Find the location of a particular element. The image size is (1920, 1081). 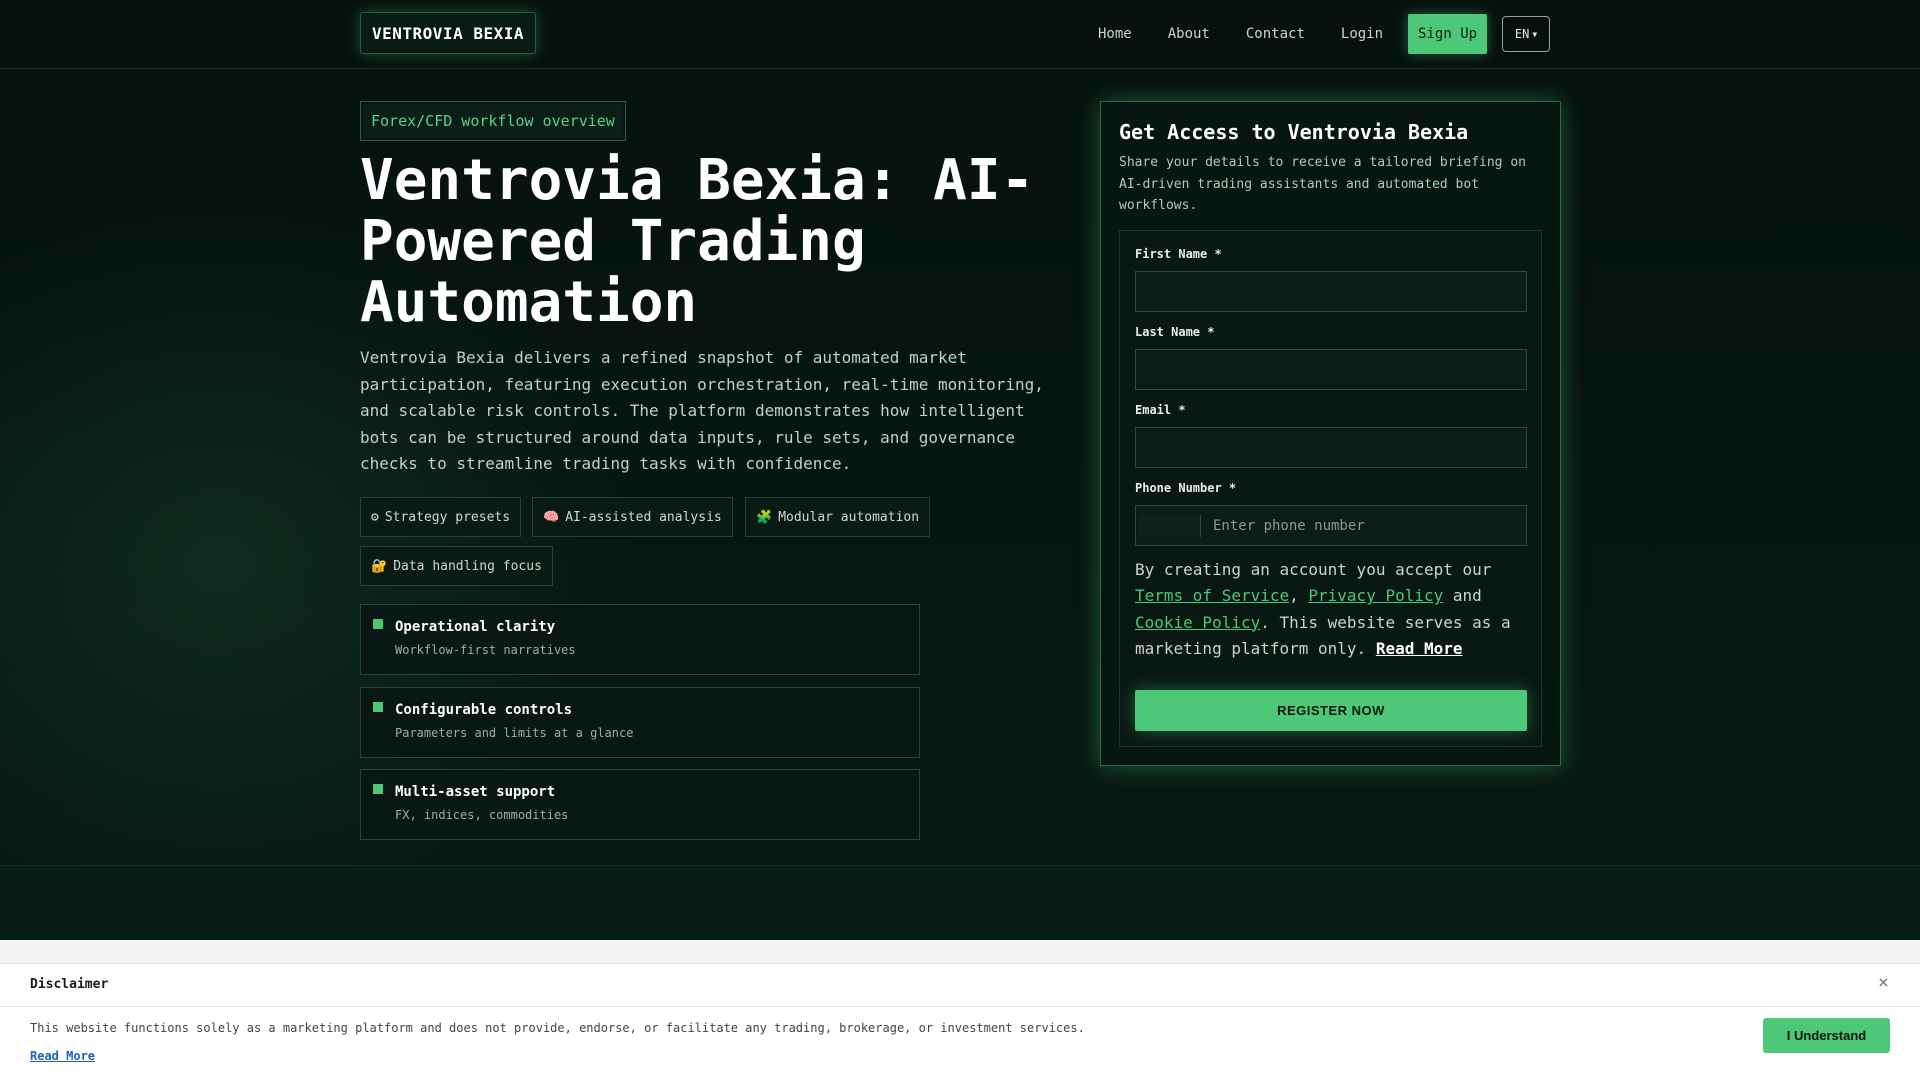

nav-home: Home is located at coordinates (1115, 34).